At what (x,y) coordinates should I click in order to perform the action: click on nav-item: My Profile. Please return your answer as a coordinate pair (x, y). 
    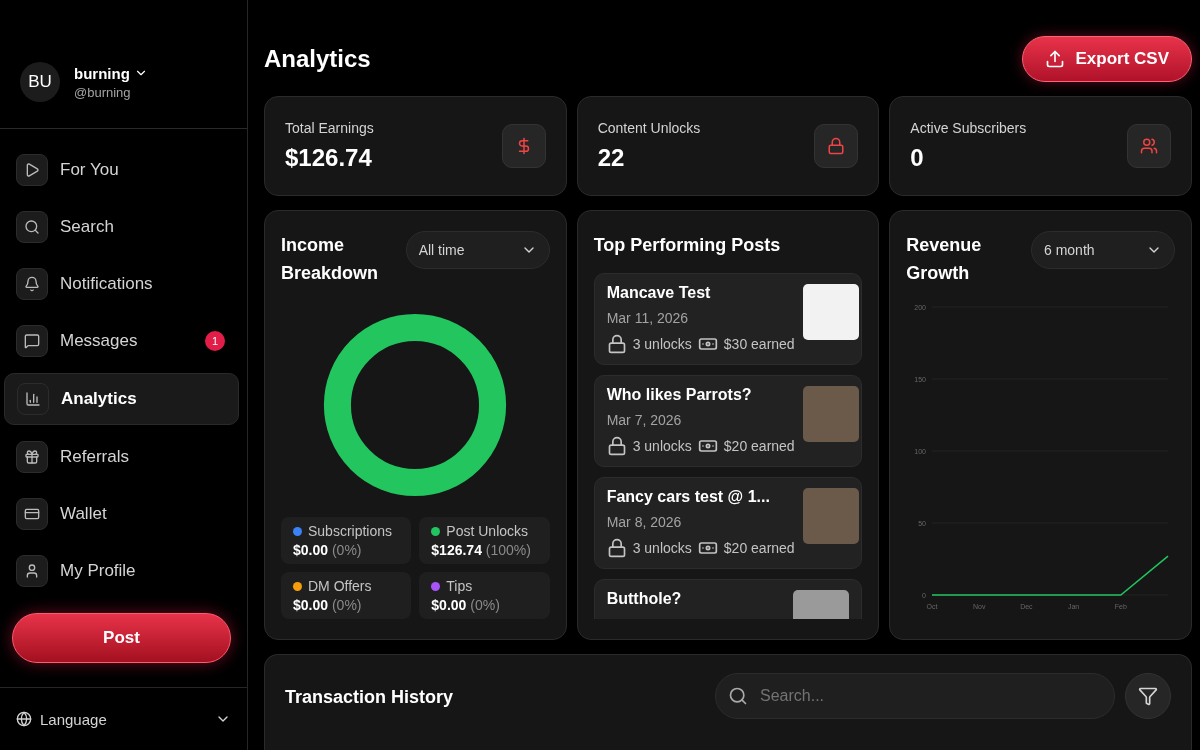
    Looking at the image, I should click on (121, 571).